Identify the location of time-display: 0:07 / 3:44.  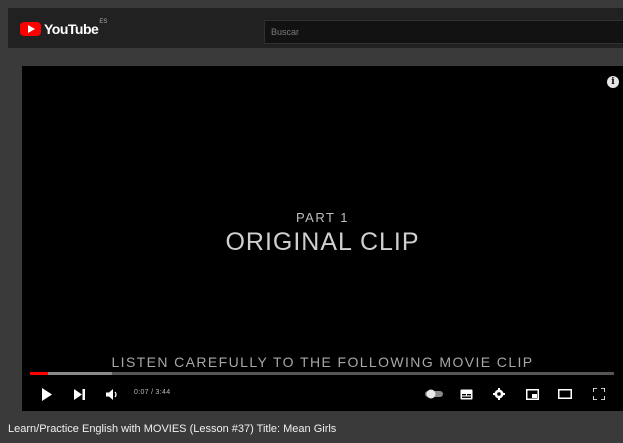
(152, 392).